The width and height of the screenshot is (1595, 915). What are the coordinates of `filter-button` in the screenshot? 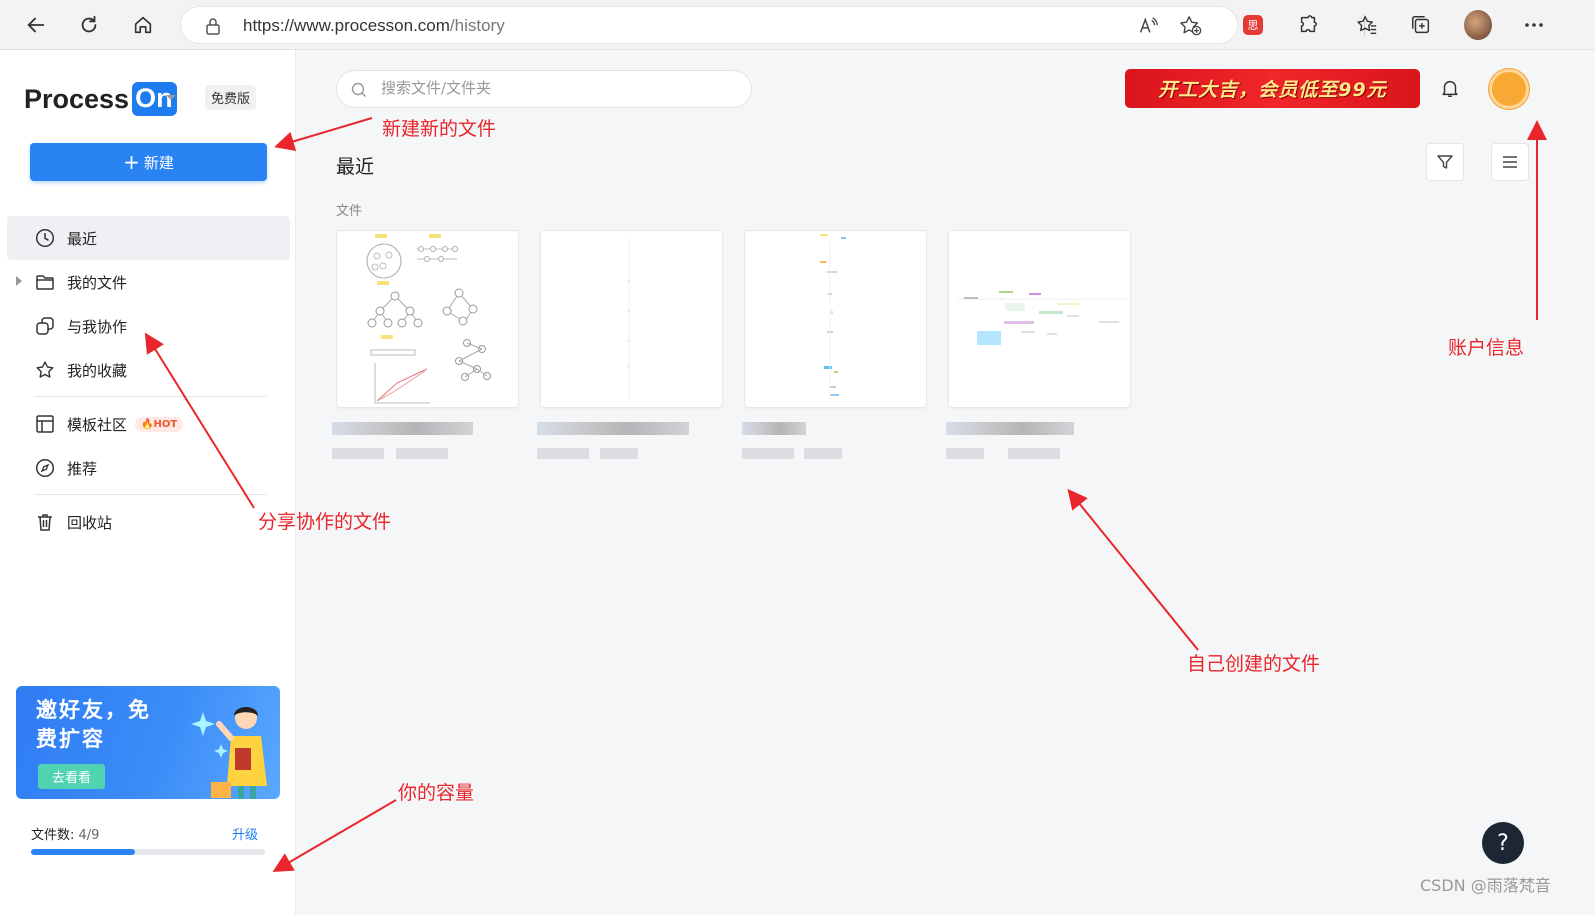 It's located at (1445, 162).